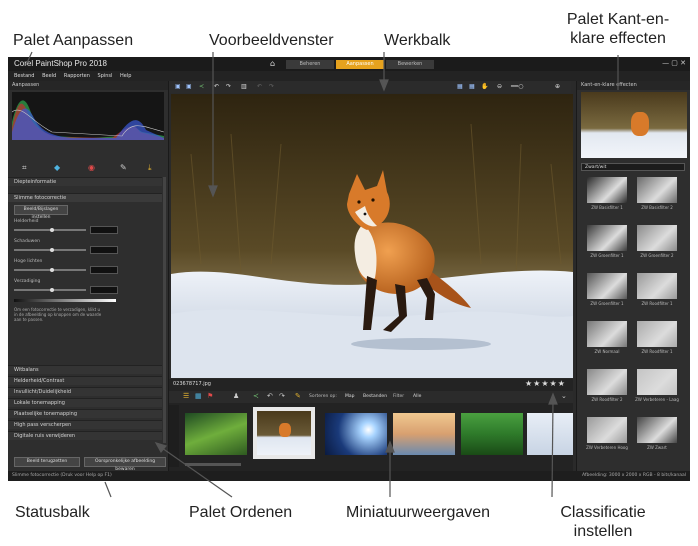 The height and width of the screenshot is (546, 698). Describe the element at coordinates (210, 396) in the screenshot. I see `flag-icon: ⚑` at that location.